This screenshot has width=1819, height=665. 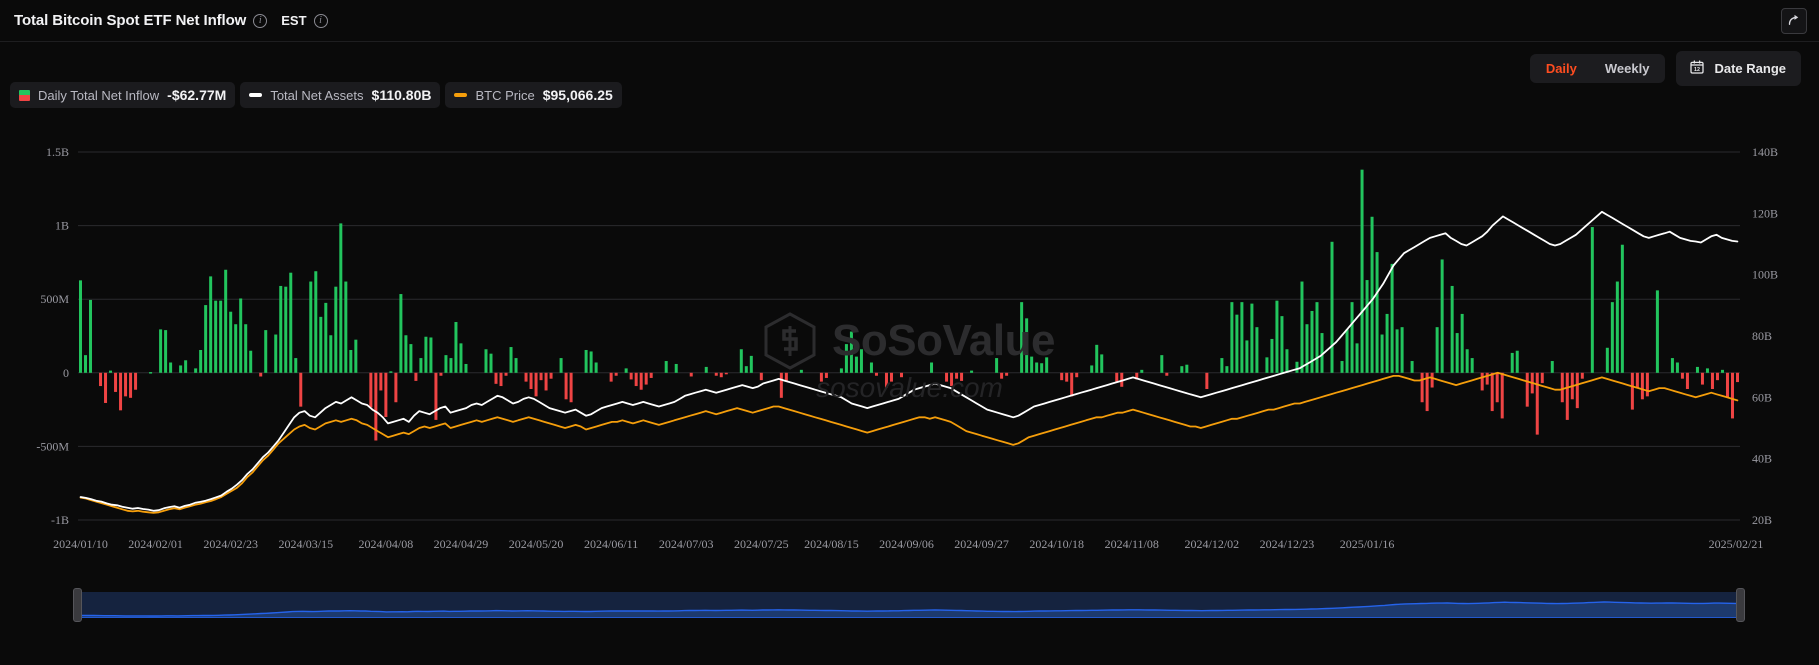 What do you see at coordinates (256, 95) in the screenshot?
I see `white-line-swatch-icon` at bounding box center [256, 95].